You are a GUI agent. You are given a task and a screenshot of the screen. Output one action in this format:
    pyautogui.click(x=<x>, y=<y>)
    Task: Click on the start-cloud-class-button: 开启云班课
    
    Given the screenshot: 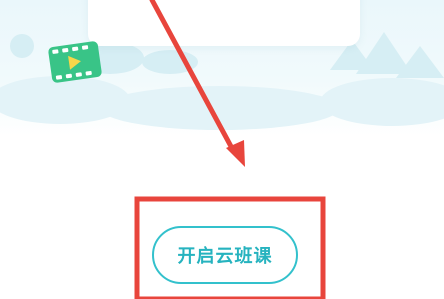 What is the action you would take?
    pyautogui.click(x=225, y=255)
    